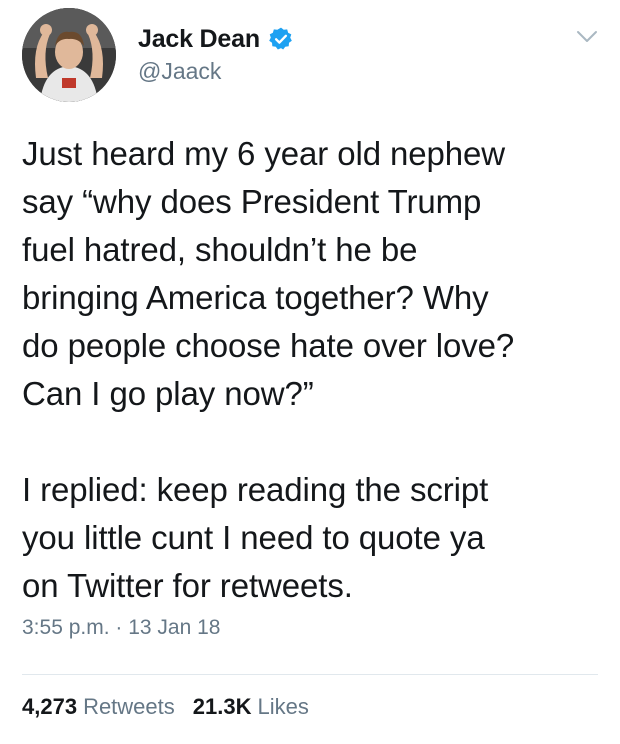 This screenshot has width=620, height=744. I want to click on user-name-block: Jack Dean @Jaack, so click(216, 53).